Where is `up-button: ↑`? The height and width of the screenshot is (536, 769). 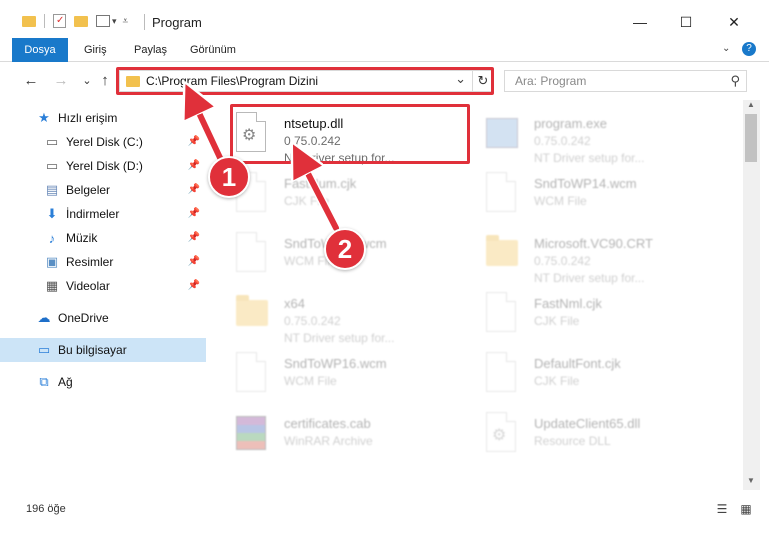 up-button: ↑ is located at coordinates (105, 81).